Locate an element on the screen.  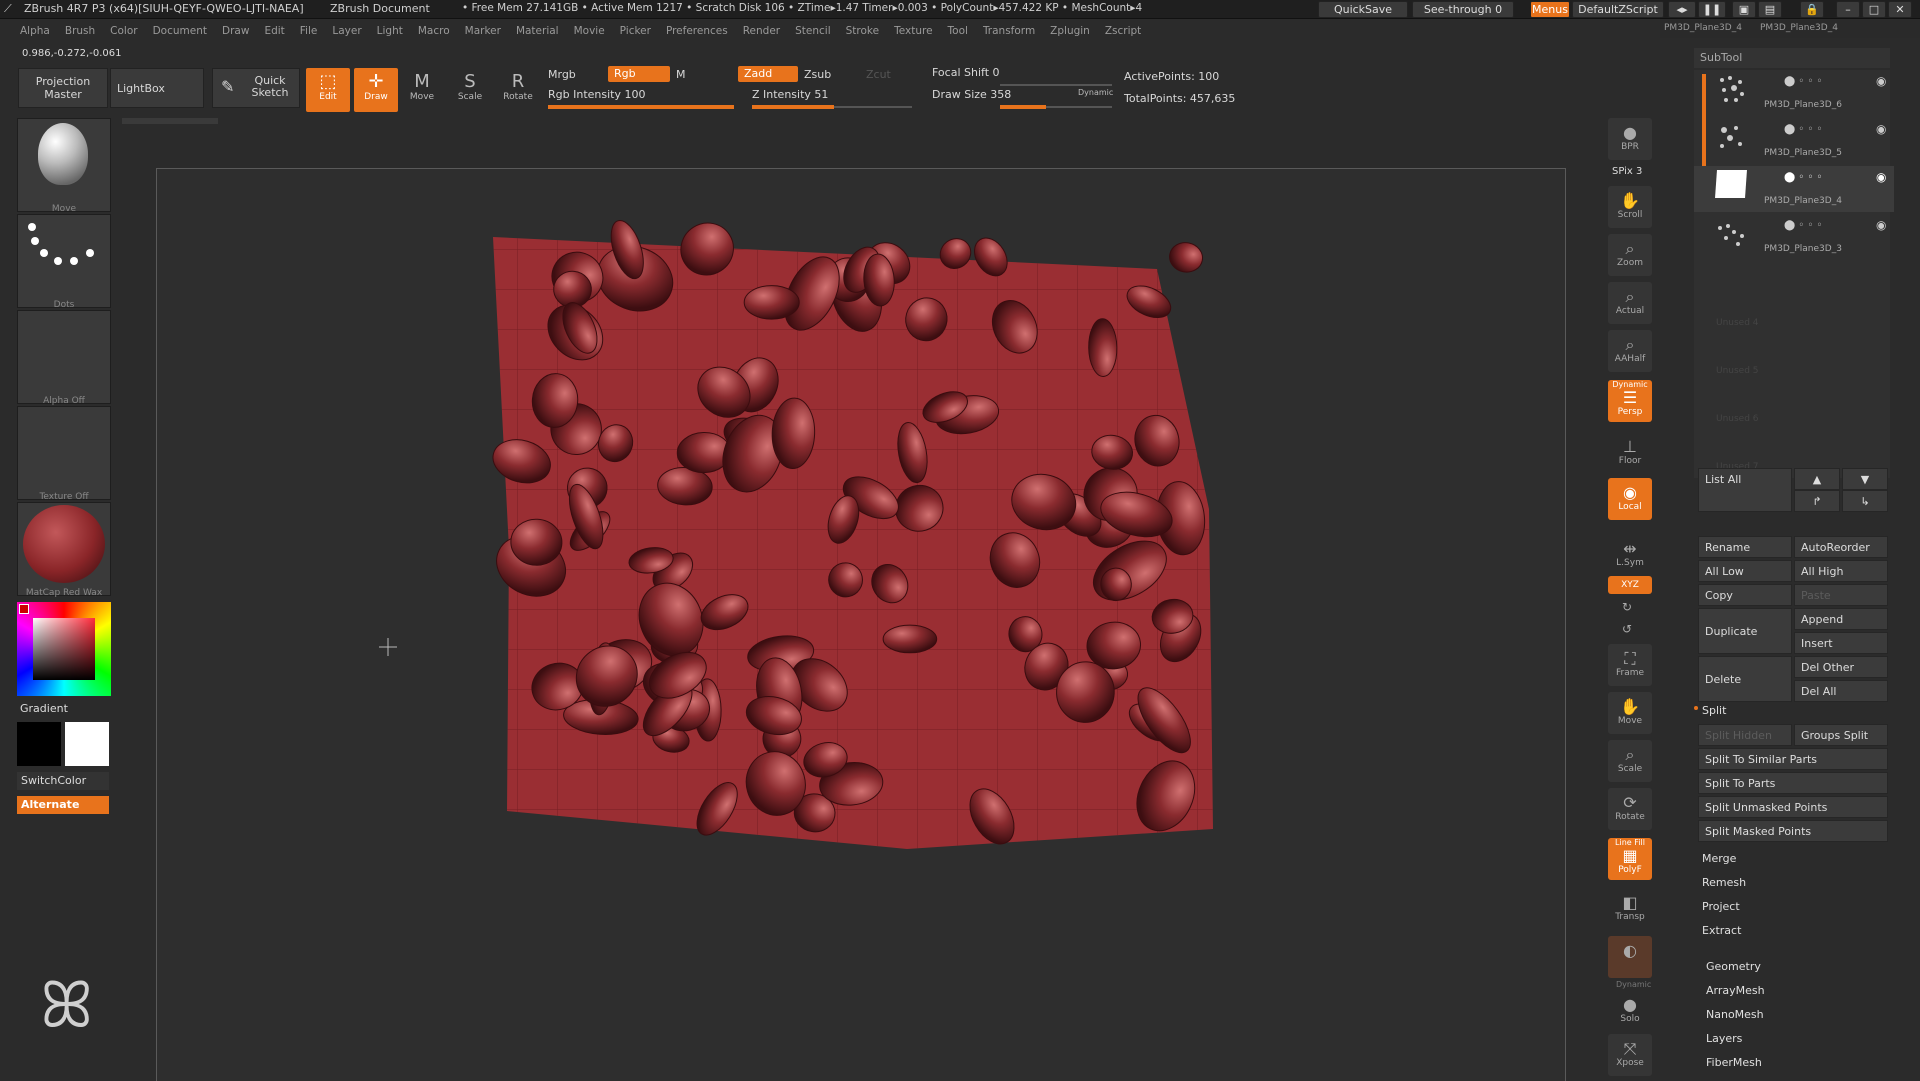
stroke-thumbnail: Dots is located at coordinates (64, 262).